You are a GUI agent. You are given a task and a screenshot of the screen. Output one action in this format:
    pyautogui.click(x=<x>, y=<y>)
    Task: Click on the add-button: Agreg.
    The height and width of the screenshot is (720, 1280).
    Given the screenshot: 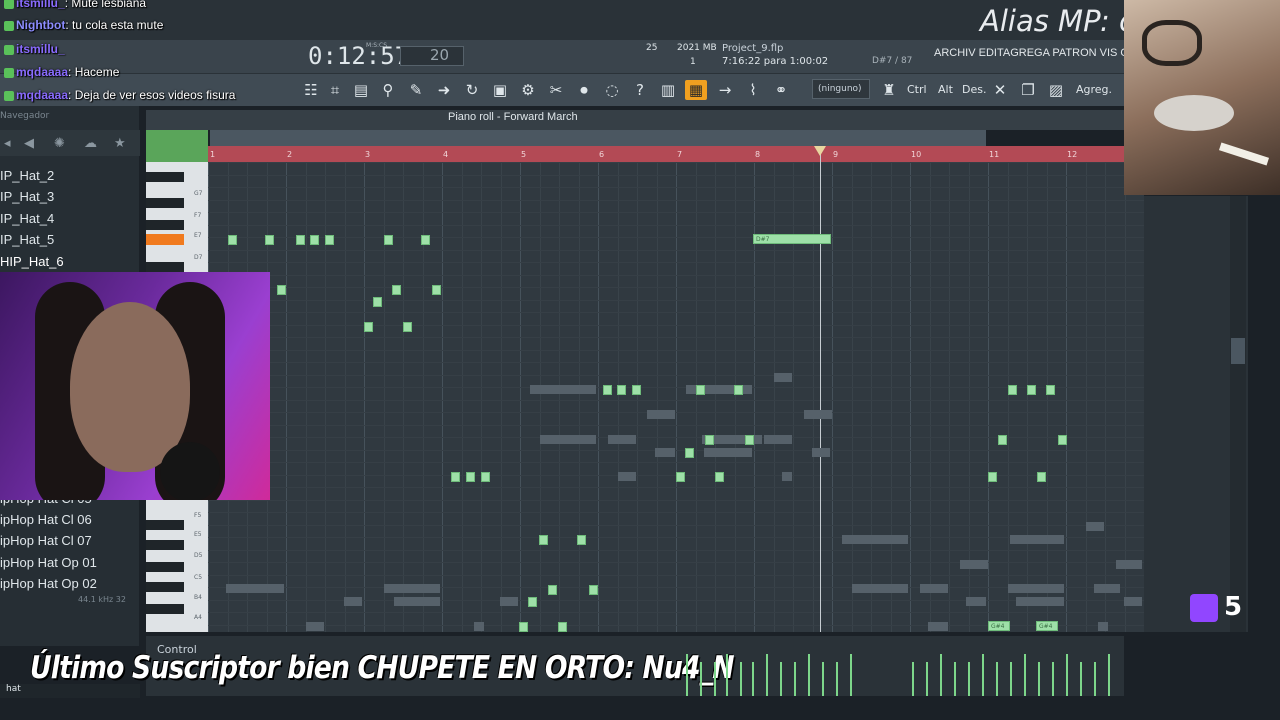 What is the action you would take?
    pyautogui.click(x=1094, y=89)
    